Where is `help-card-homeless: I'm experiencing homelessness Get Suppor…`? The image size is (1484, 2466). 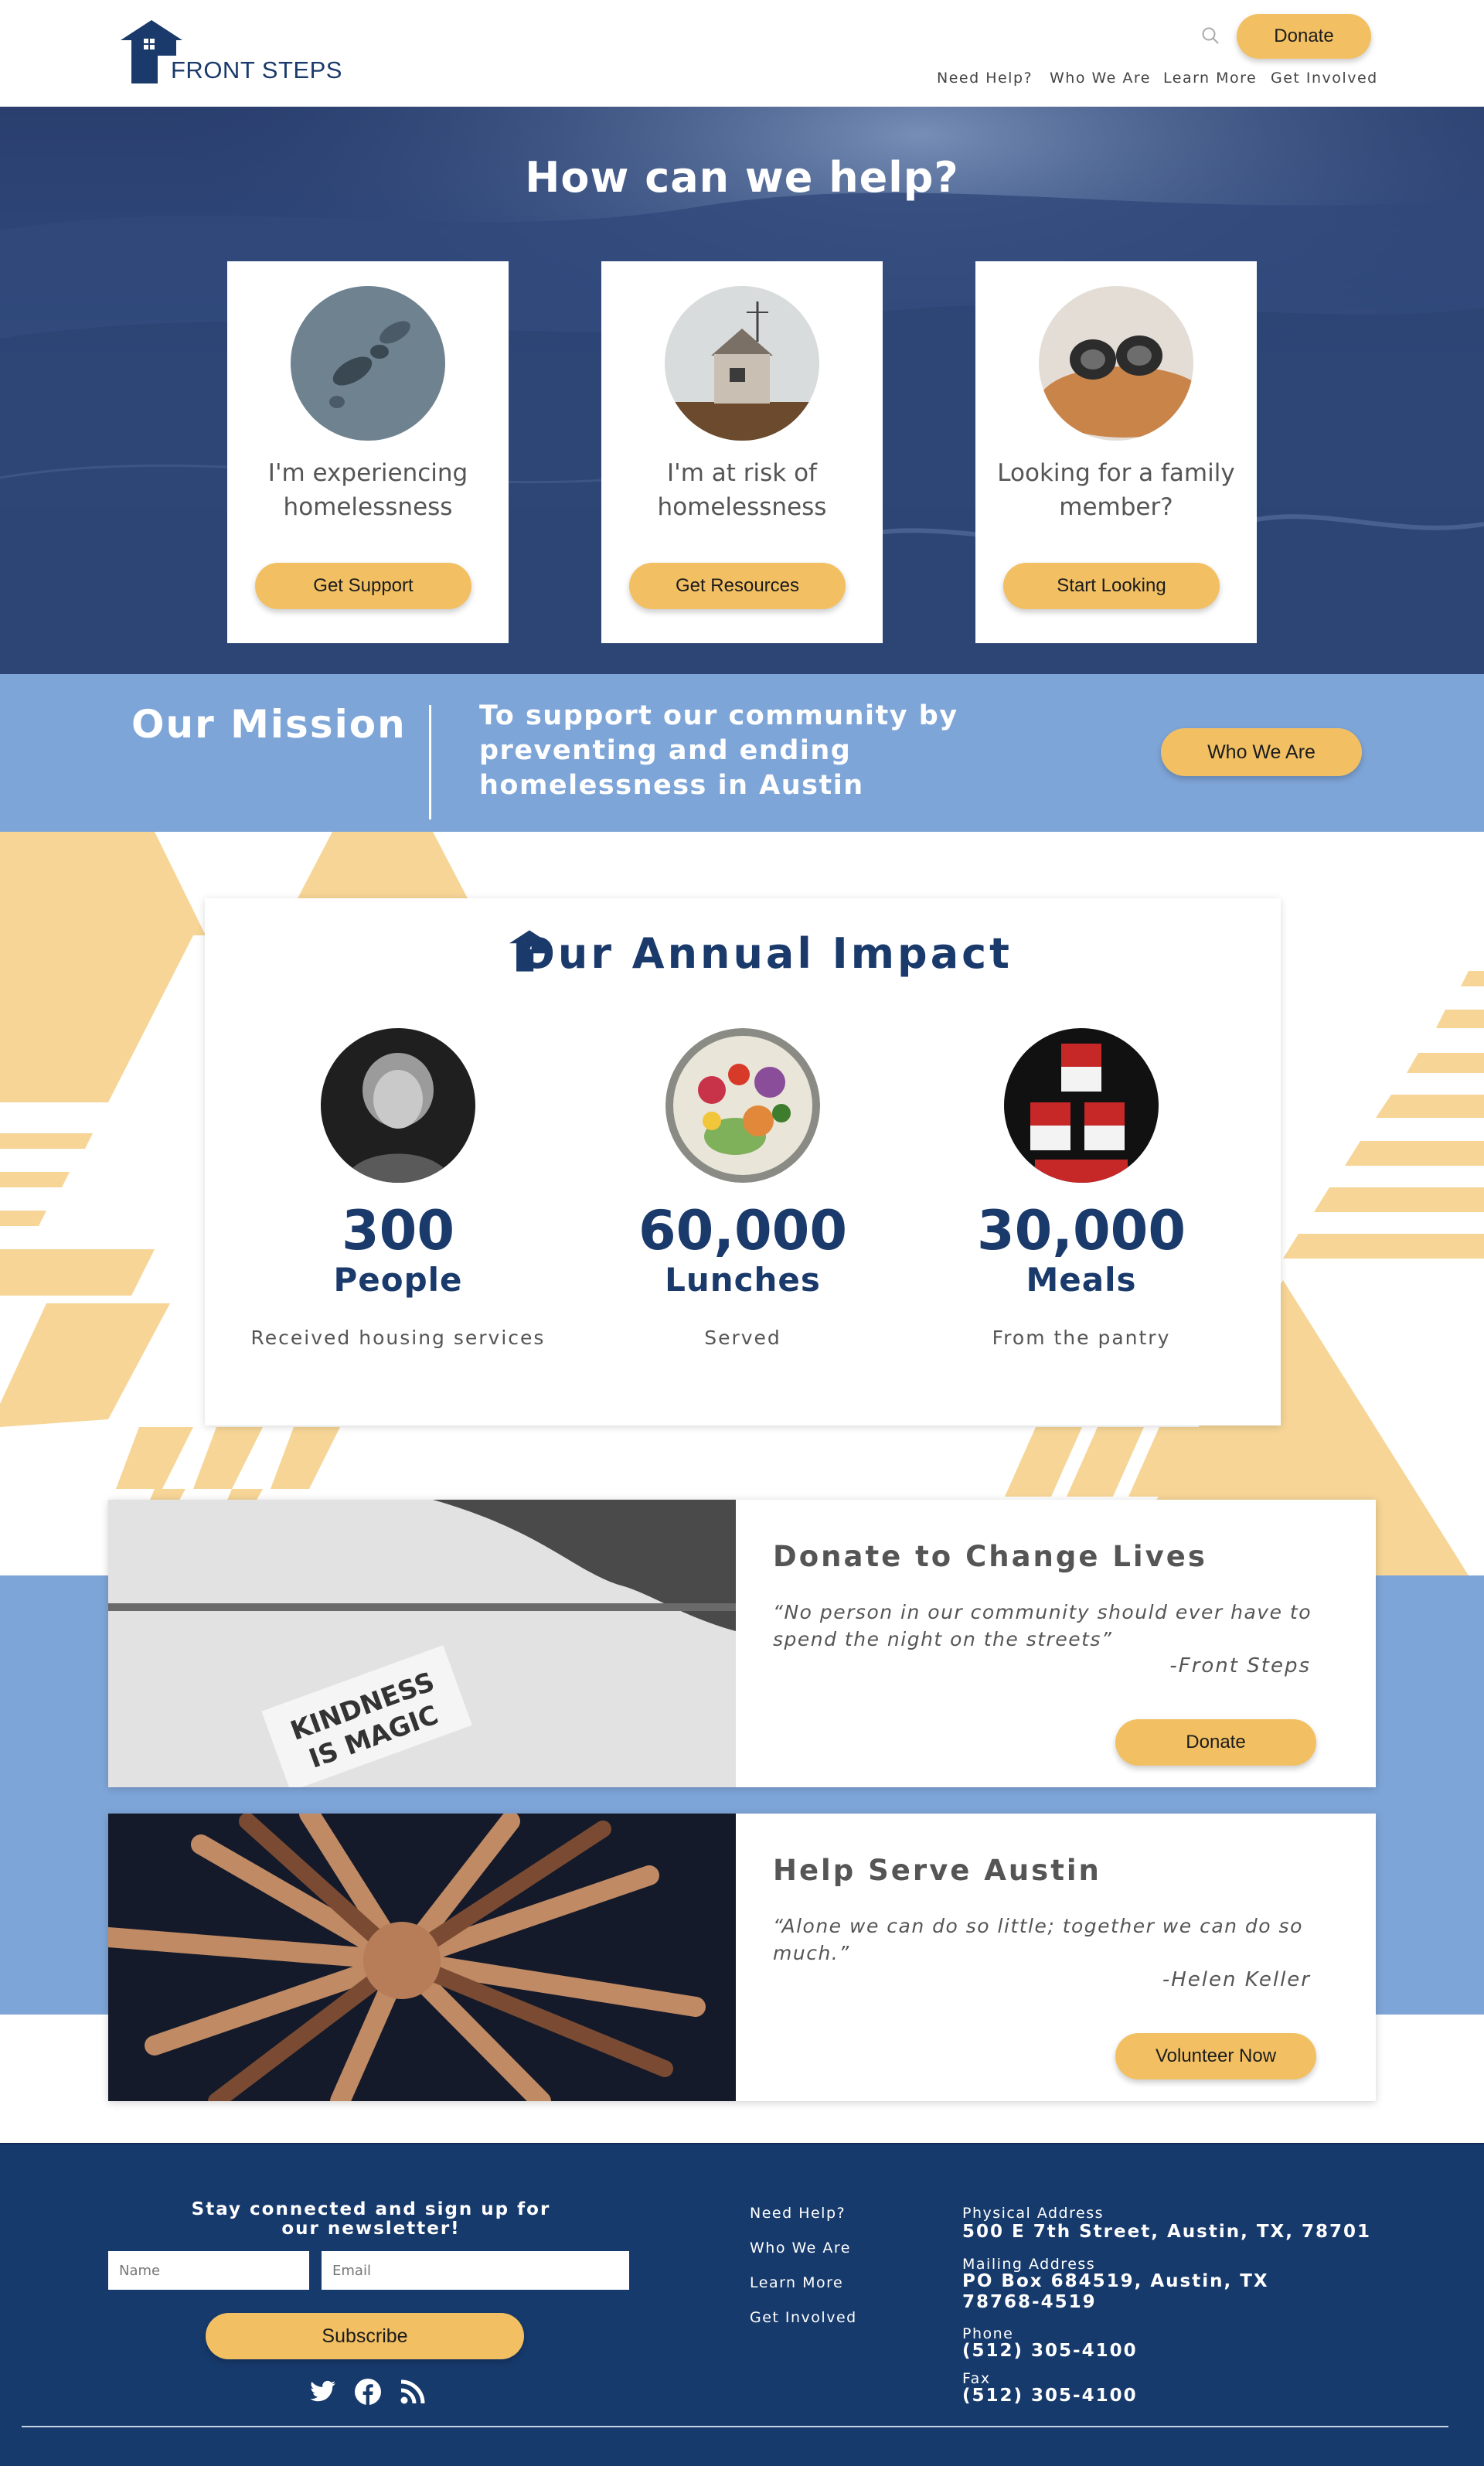
help-card-homeless: I'm experiencing homelessness Get Suppor… is located at coordinates (368, 452).